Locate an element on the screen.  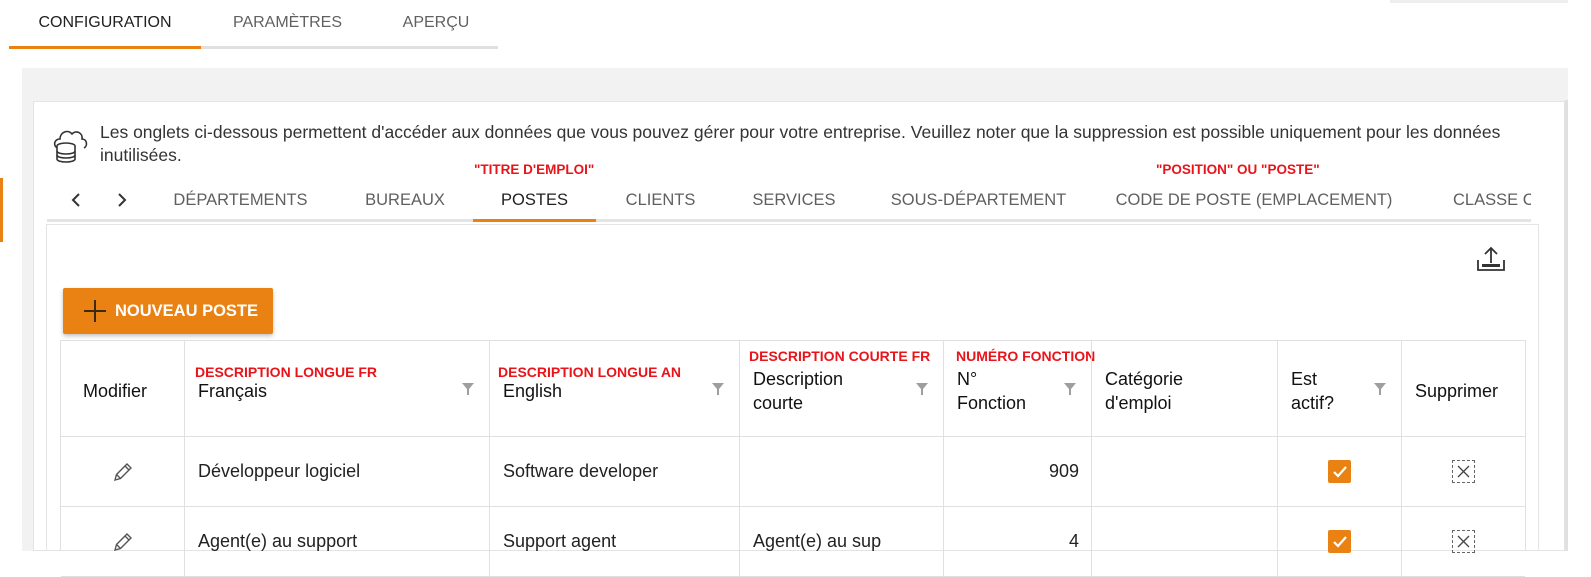
annotation-titre-emploi: "TITRE D'EMPLOI" is located at coordinates (534, 169).